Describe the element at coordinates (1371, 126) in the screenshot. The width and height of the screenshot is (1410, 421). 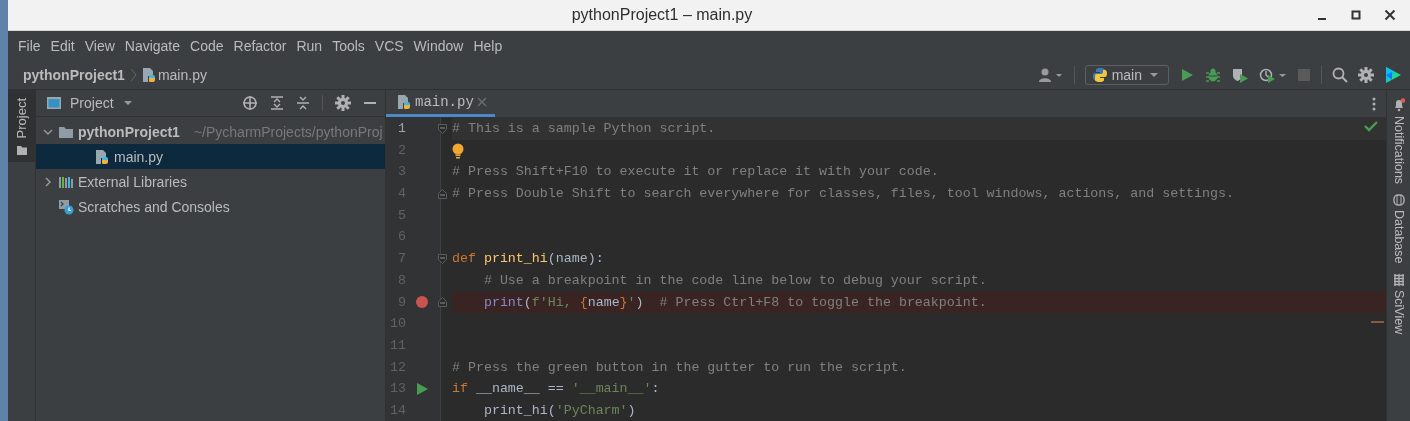
I see `check-icon` at that location.